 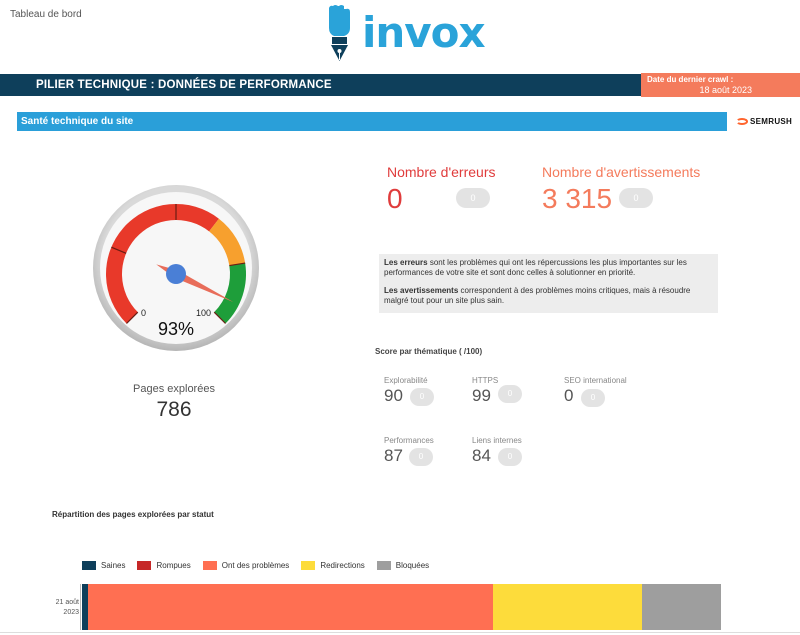 I want to click on crawl-date-label: Date du dernier crawl :, so click(x=690, y=79).